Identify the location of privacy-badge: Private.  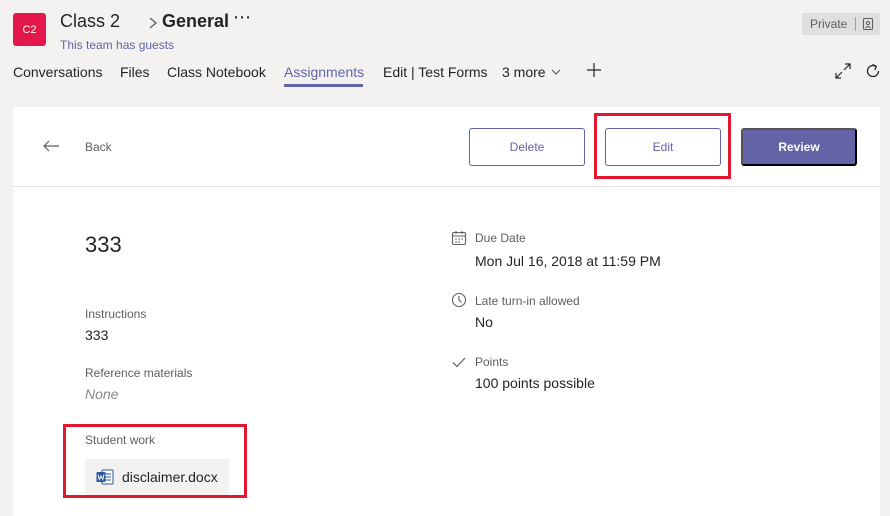
(841, 24).